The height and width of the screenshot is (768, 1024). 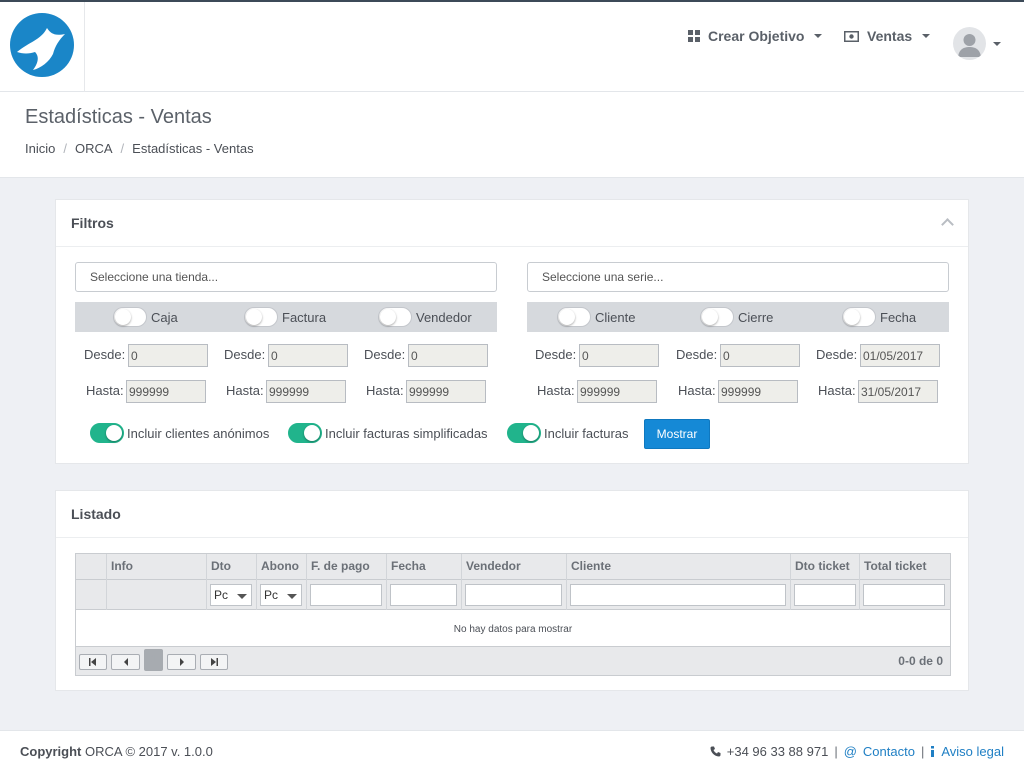 What do you see at coordinates (232, 567) in the screenshot?
I see `column-header-dto: Dto` at bounding box center [232, 567].